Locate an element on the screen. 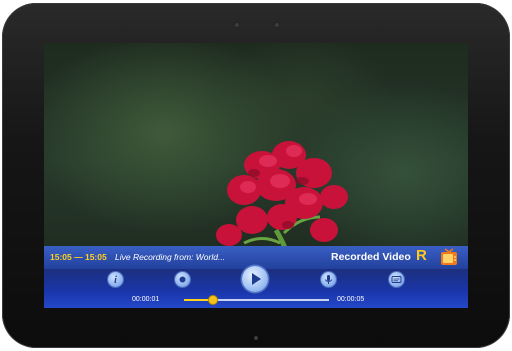 Image resolution: width=512 pixels, height=351 pixels. svg-text: i is located at coordinates (115, 280).